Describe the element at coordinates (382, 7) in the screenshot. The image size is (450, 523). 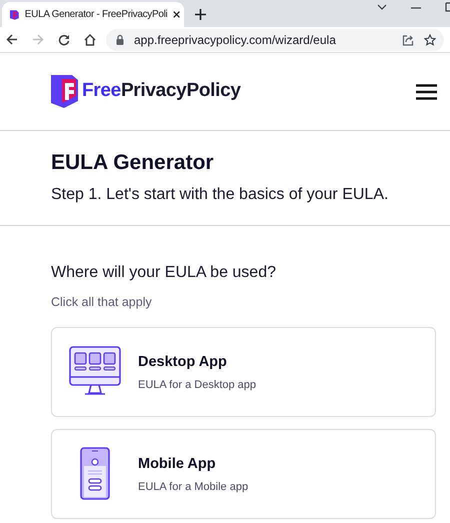
I see `chevron-down-icon` at that location.